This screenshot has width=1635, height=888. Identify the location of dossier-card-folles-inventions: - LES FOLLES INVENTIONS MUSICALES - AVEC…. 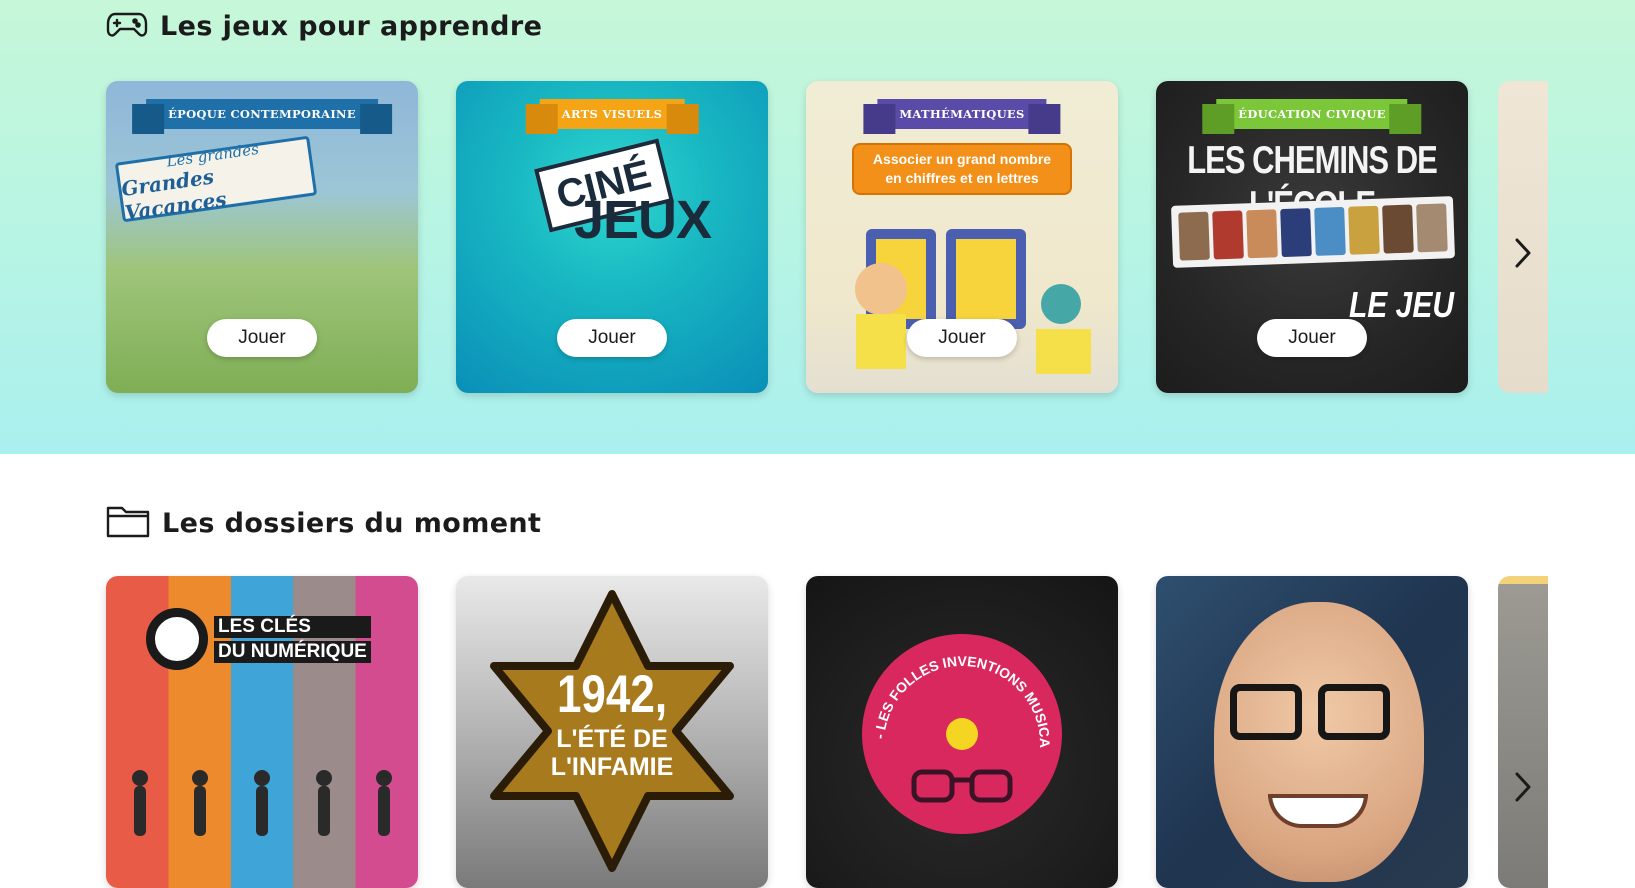
(962, 732).